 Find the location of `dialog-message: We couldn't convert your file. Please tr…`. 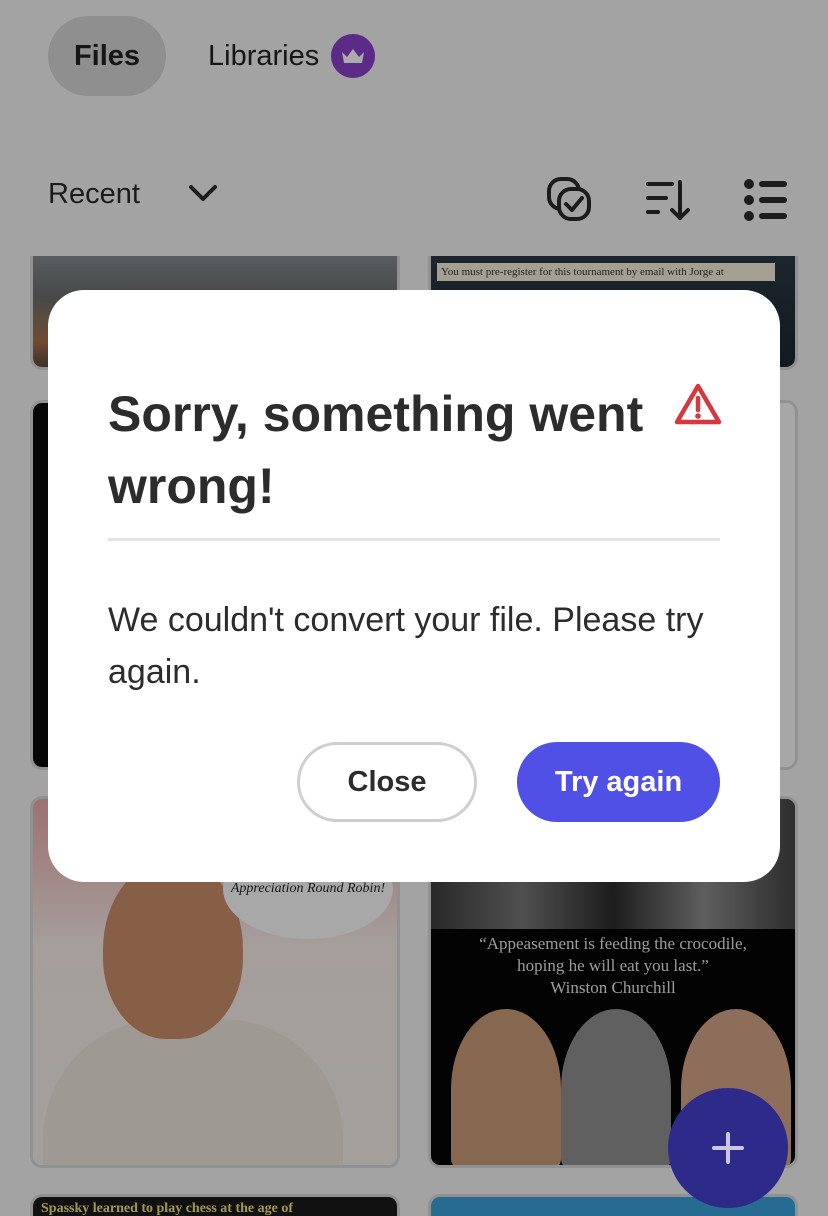

dialog-message: We couldn't convert your file. Please tr… is located at coordinates (406, 646).